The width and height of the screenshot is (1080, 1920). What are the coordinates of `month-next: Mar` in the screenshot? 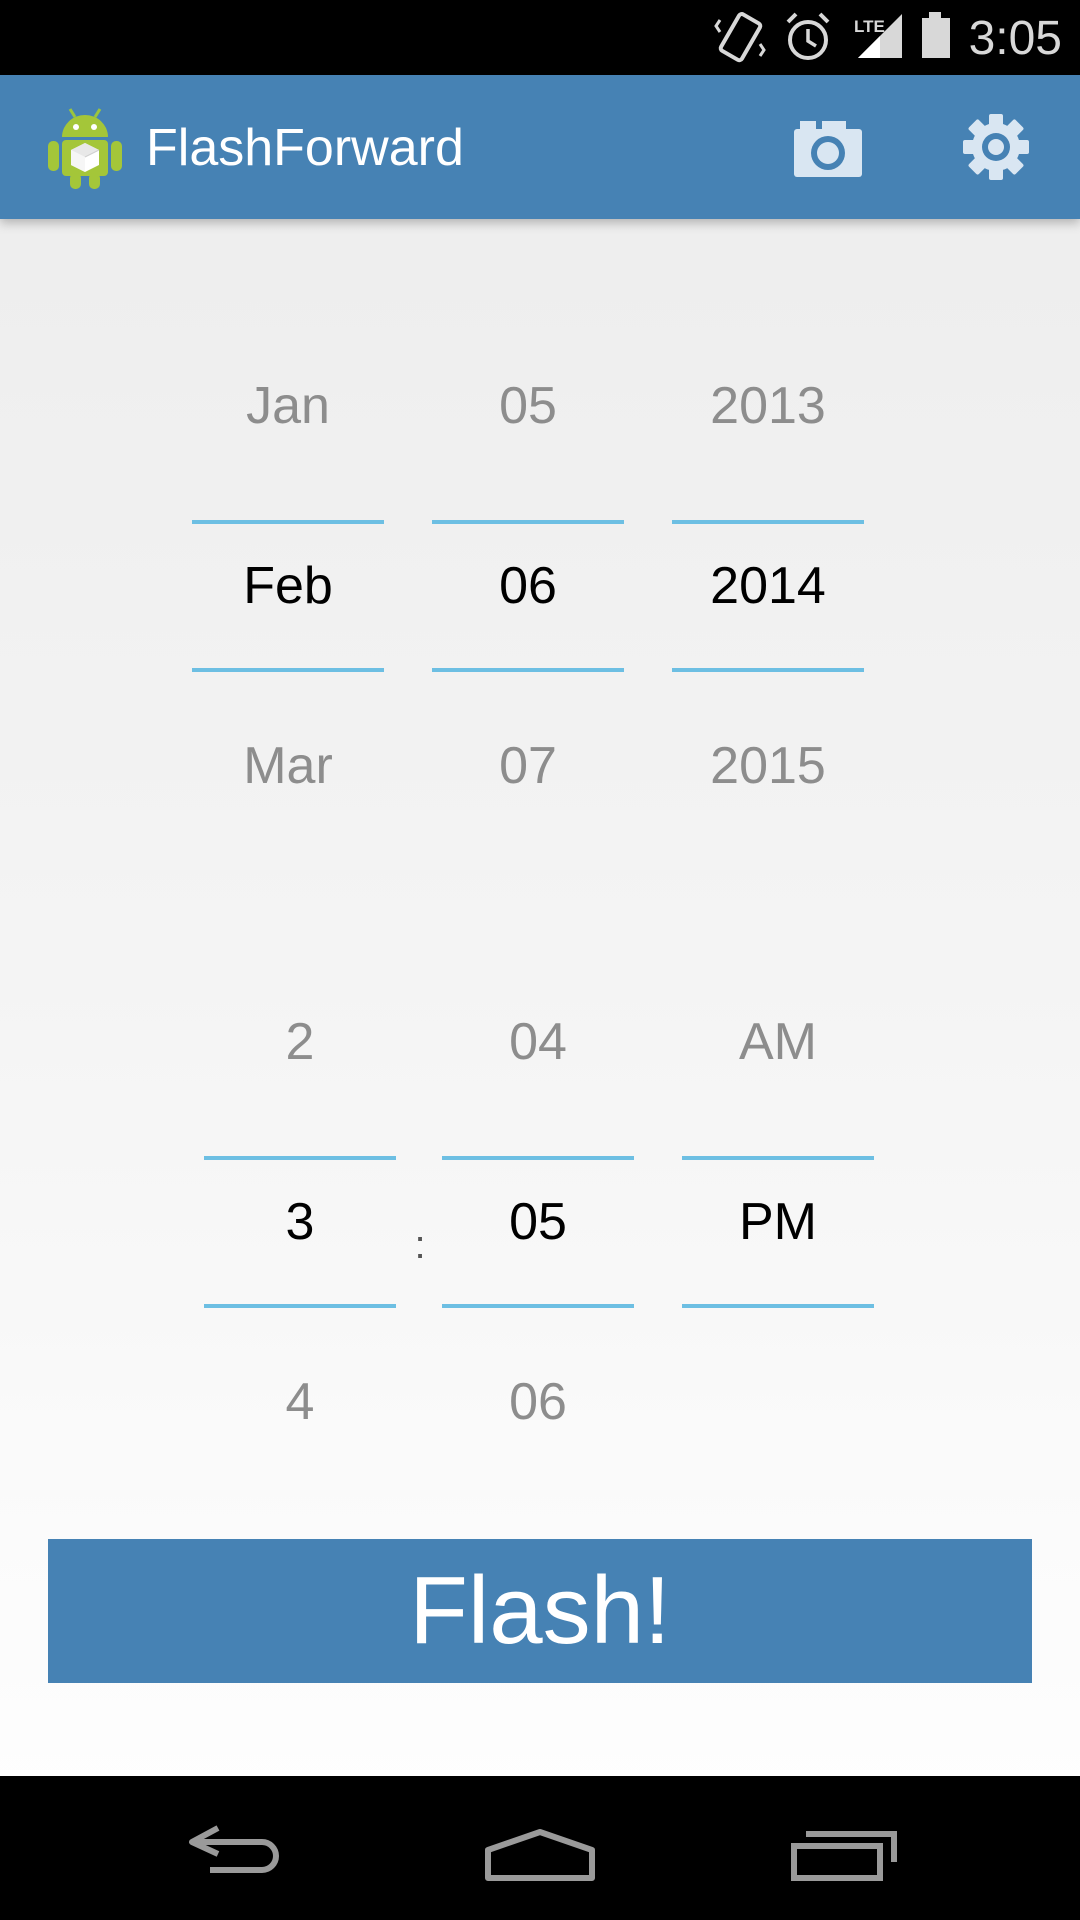 It's located at (288, 766).